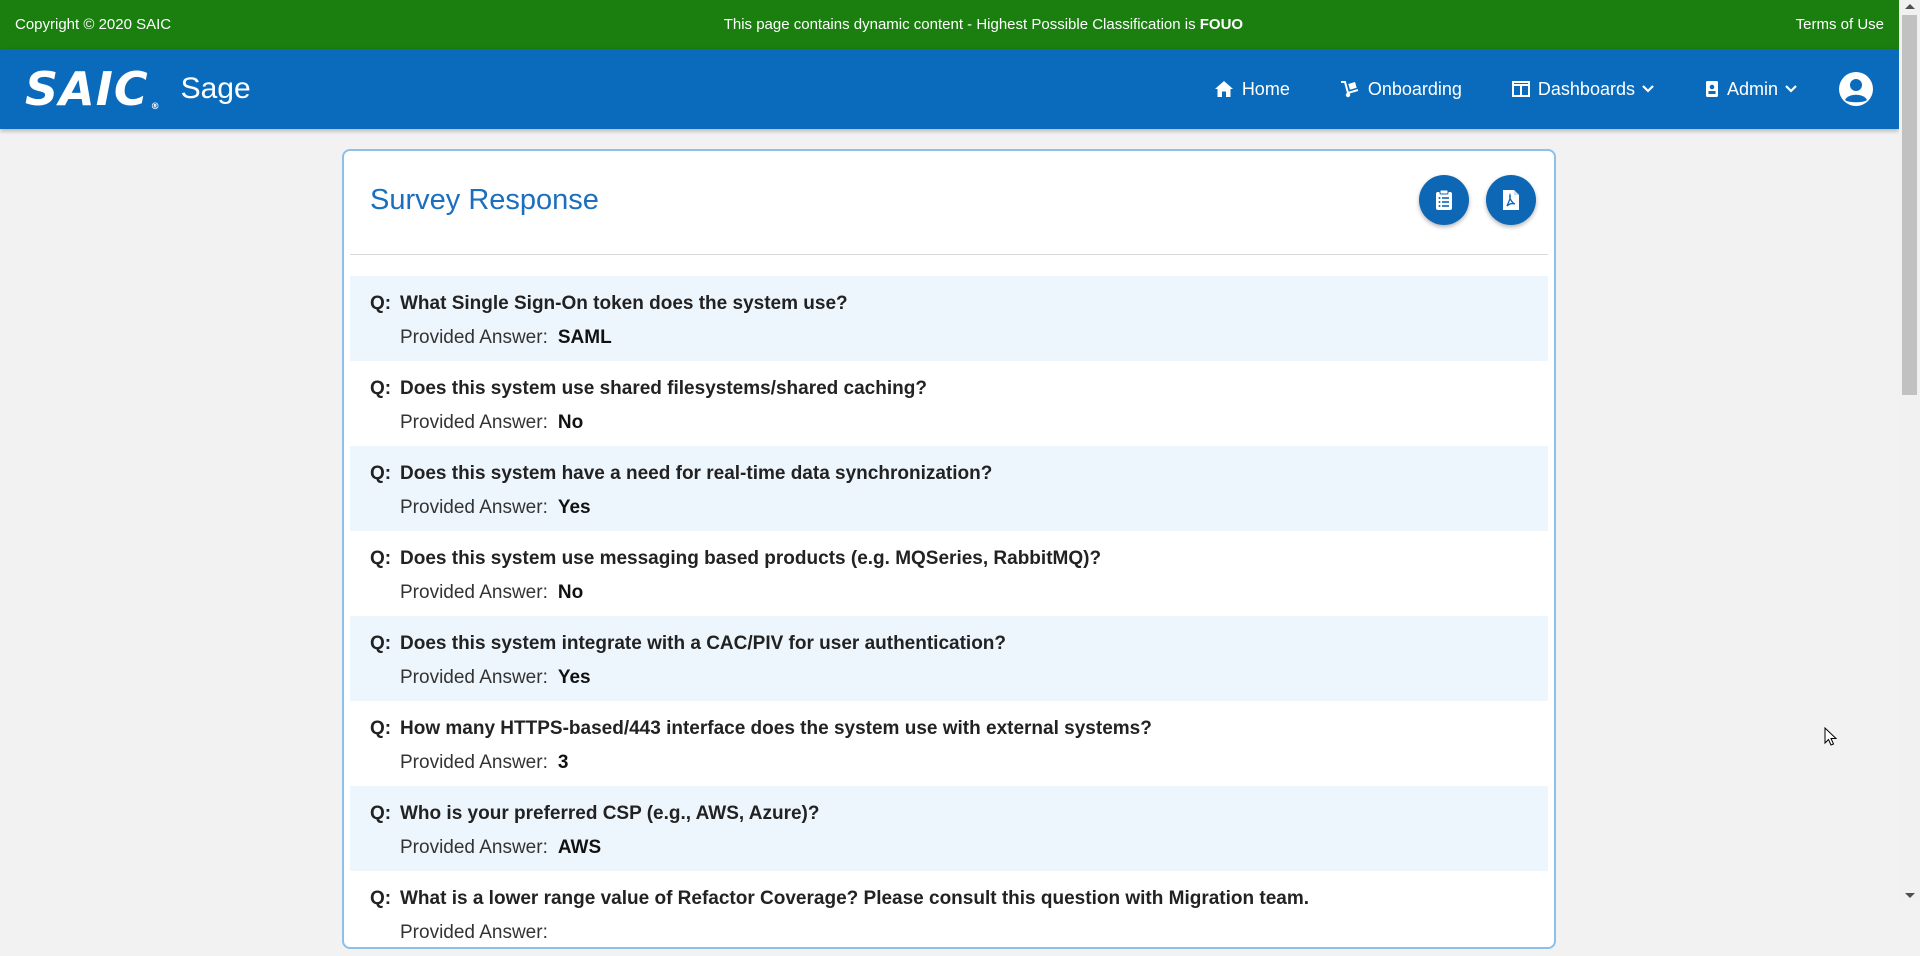 This screenshot has width=1920, height=956. What do you see at coordinates (563, 762) in the screenshot?
I see `answer-value: 3` at bounding box center [563, 762].